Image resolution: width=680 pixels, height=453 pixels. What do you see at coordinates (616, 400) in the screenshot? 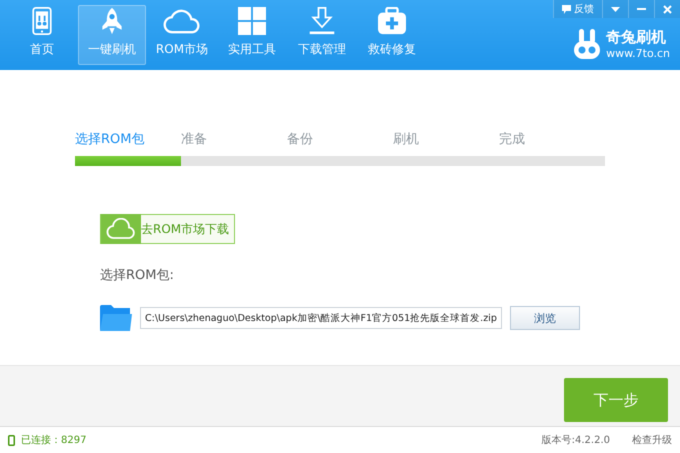
I see `next-button: 下一步` at bounding box center [616, 400].